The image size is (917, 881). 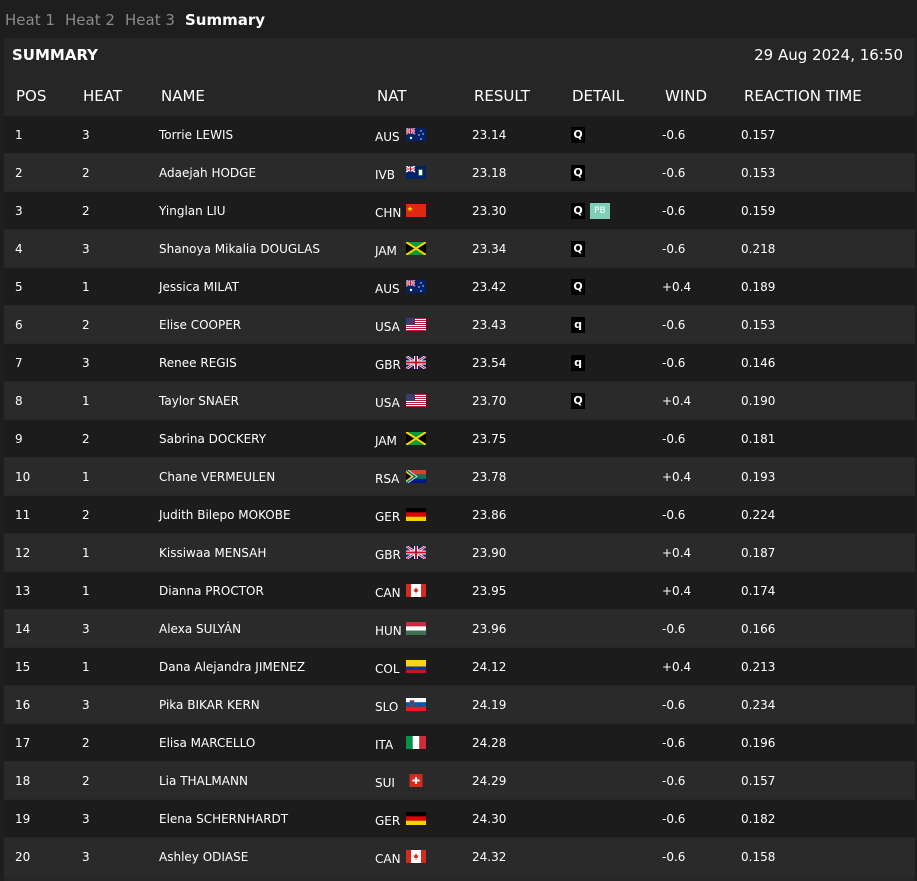 What do you see at coordinates (459, 400) in the screenshot?
I see `table-row: 8 1 Taylor SNAER USA 23.70 Q +0.4 0.190` at bounding box center [459, 400].